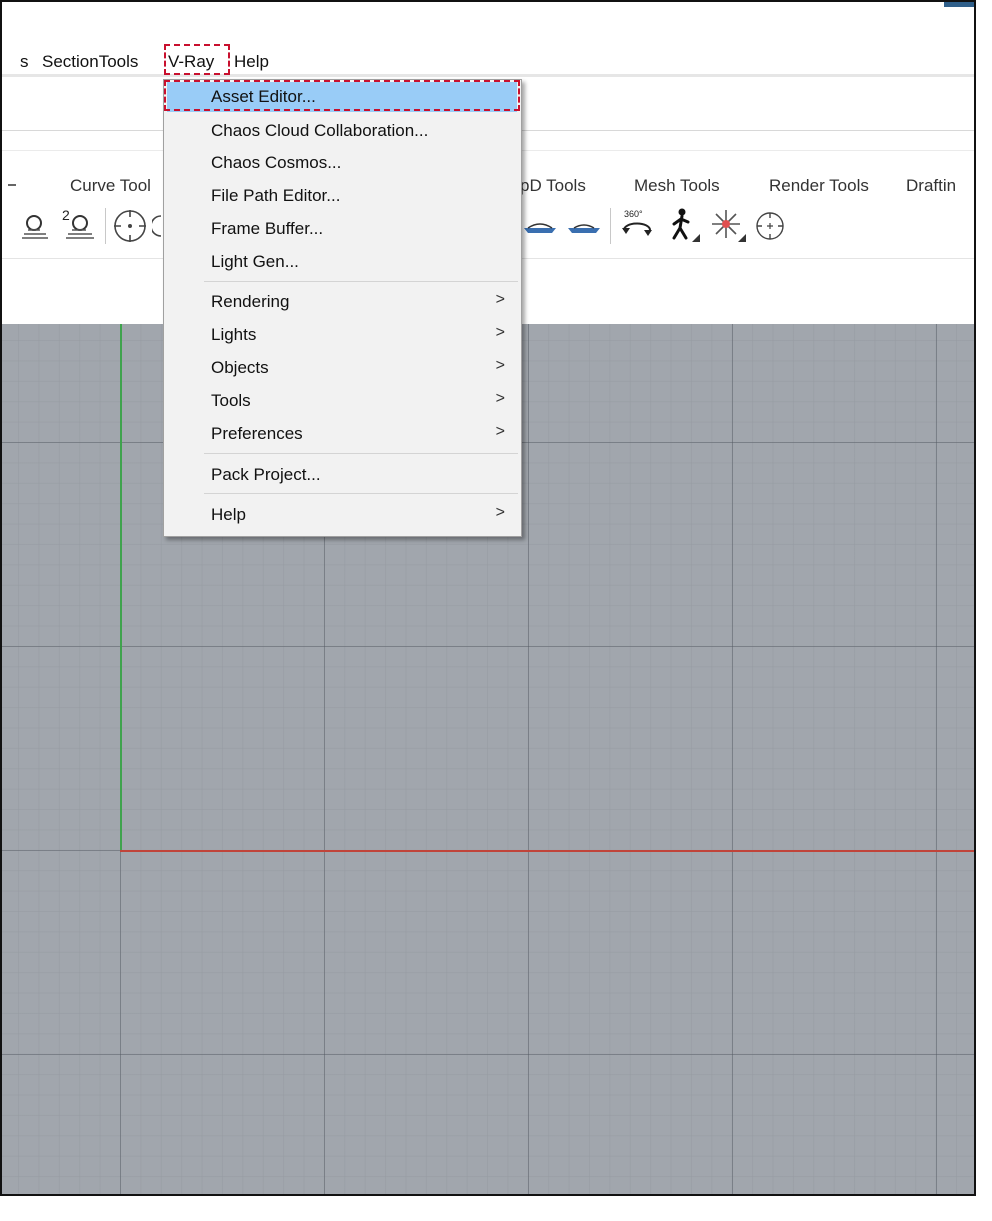 The width and height of the screenshot is (992, 1221). What do you see at coordinates (584, 227) in the screenshot?
I see `vehicle-2-icon` at bounding box center [584, 227].